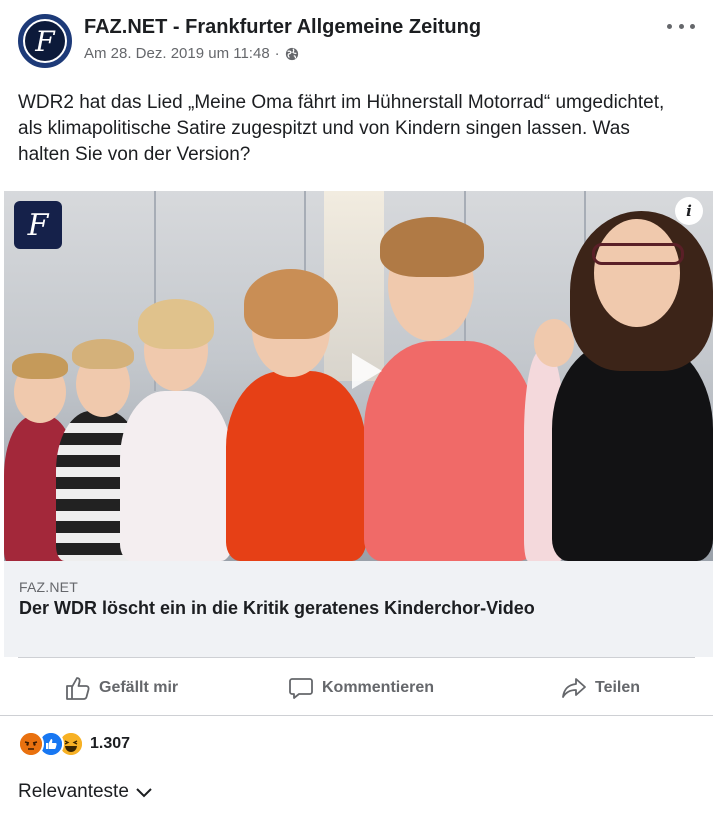  Describe the element at coordinates (618, 687) in the screenshot. I see `share-label: Teilen` at that location.